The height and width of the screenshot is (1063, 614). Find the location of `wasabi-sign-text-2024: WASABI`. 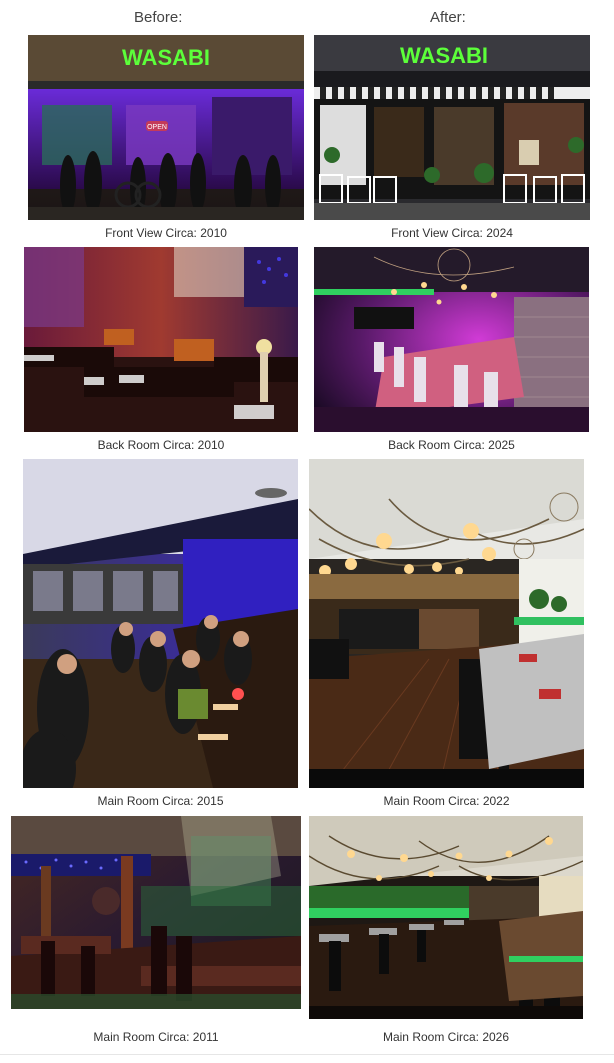

wasabi-sign-text-2024: WASABI is located at coordinates (444, 55).